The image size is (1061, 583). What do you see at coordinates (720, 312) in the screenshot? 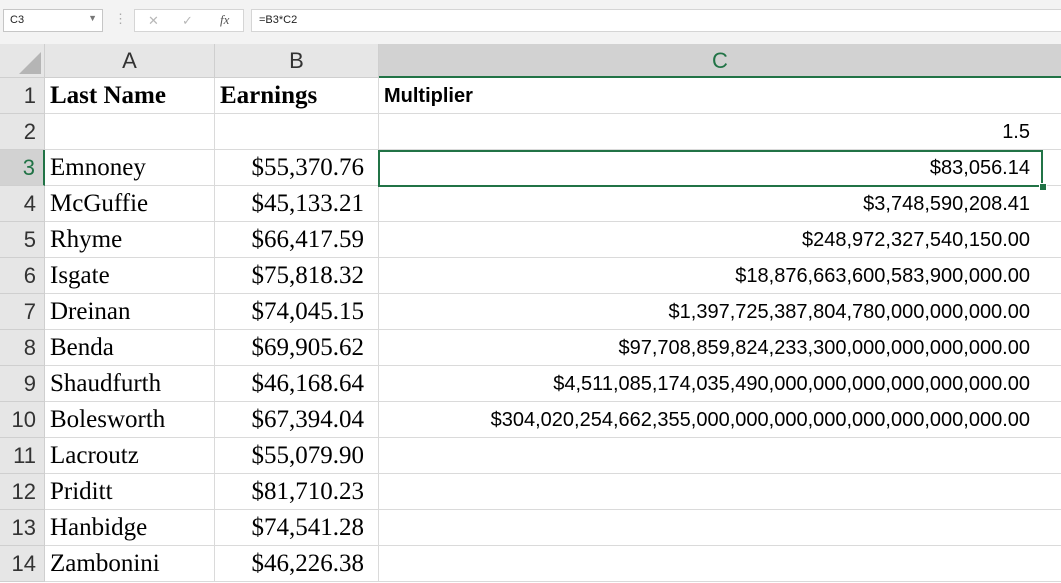
I see `cell: $1,397,725,387,804,780,000,000,000.00` at bounding box center [720, 312].